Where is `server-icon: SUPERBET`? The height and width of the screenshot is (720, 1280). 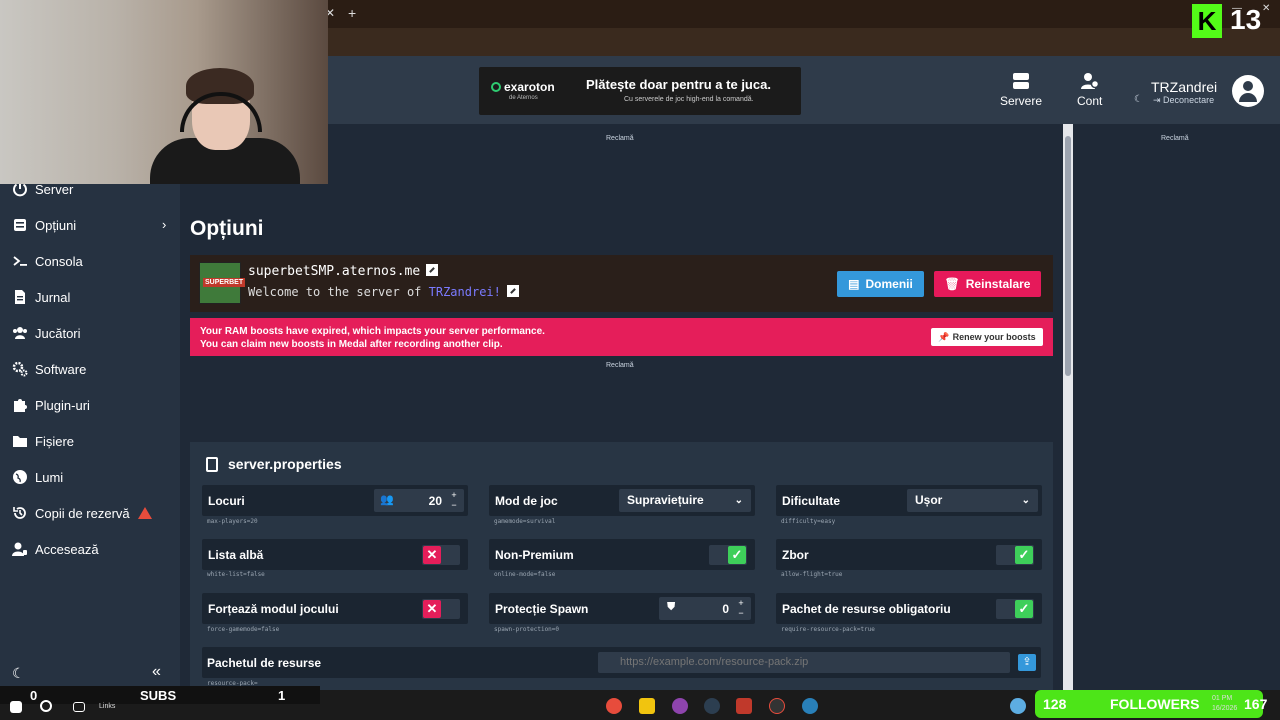 server-icon: SUPERBET is located at coordinates (222, 283).